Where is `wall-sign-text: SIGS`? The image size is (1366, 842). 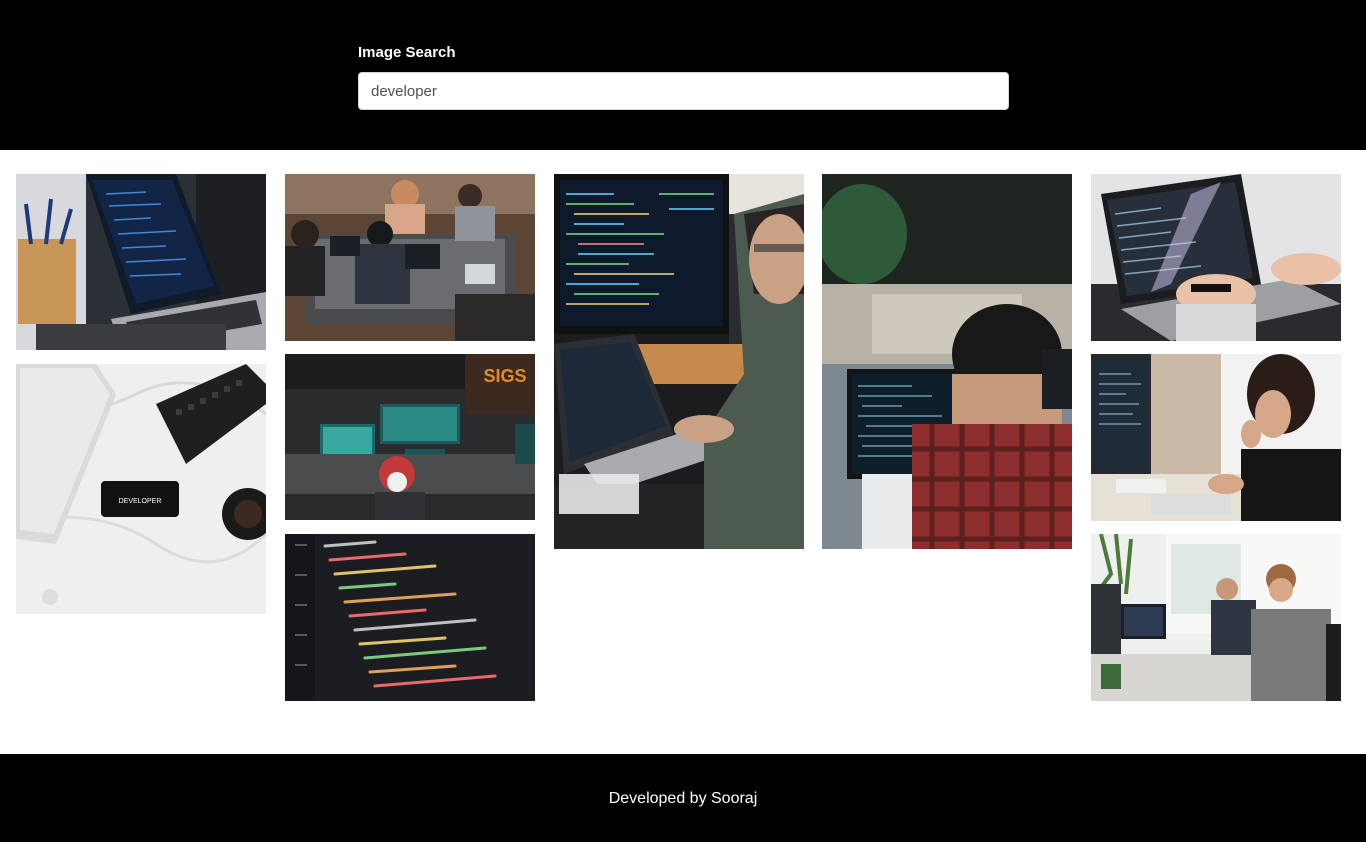 wall-sign-text: SIGS is located at coordinates (504, 376).